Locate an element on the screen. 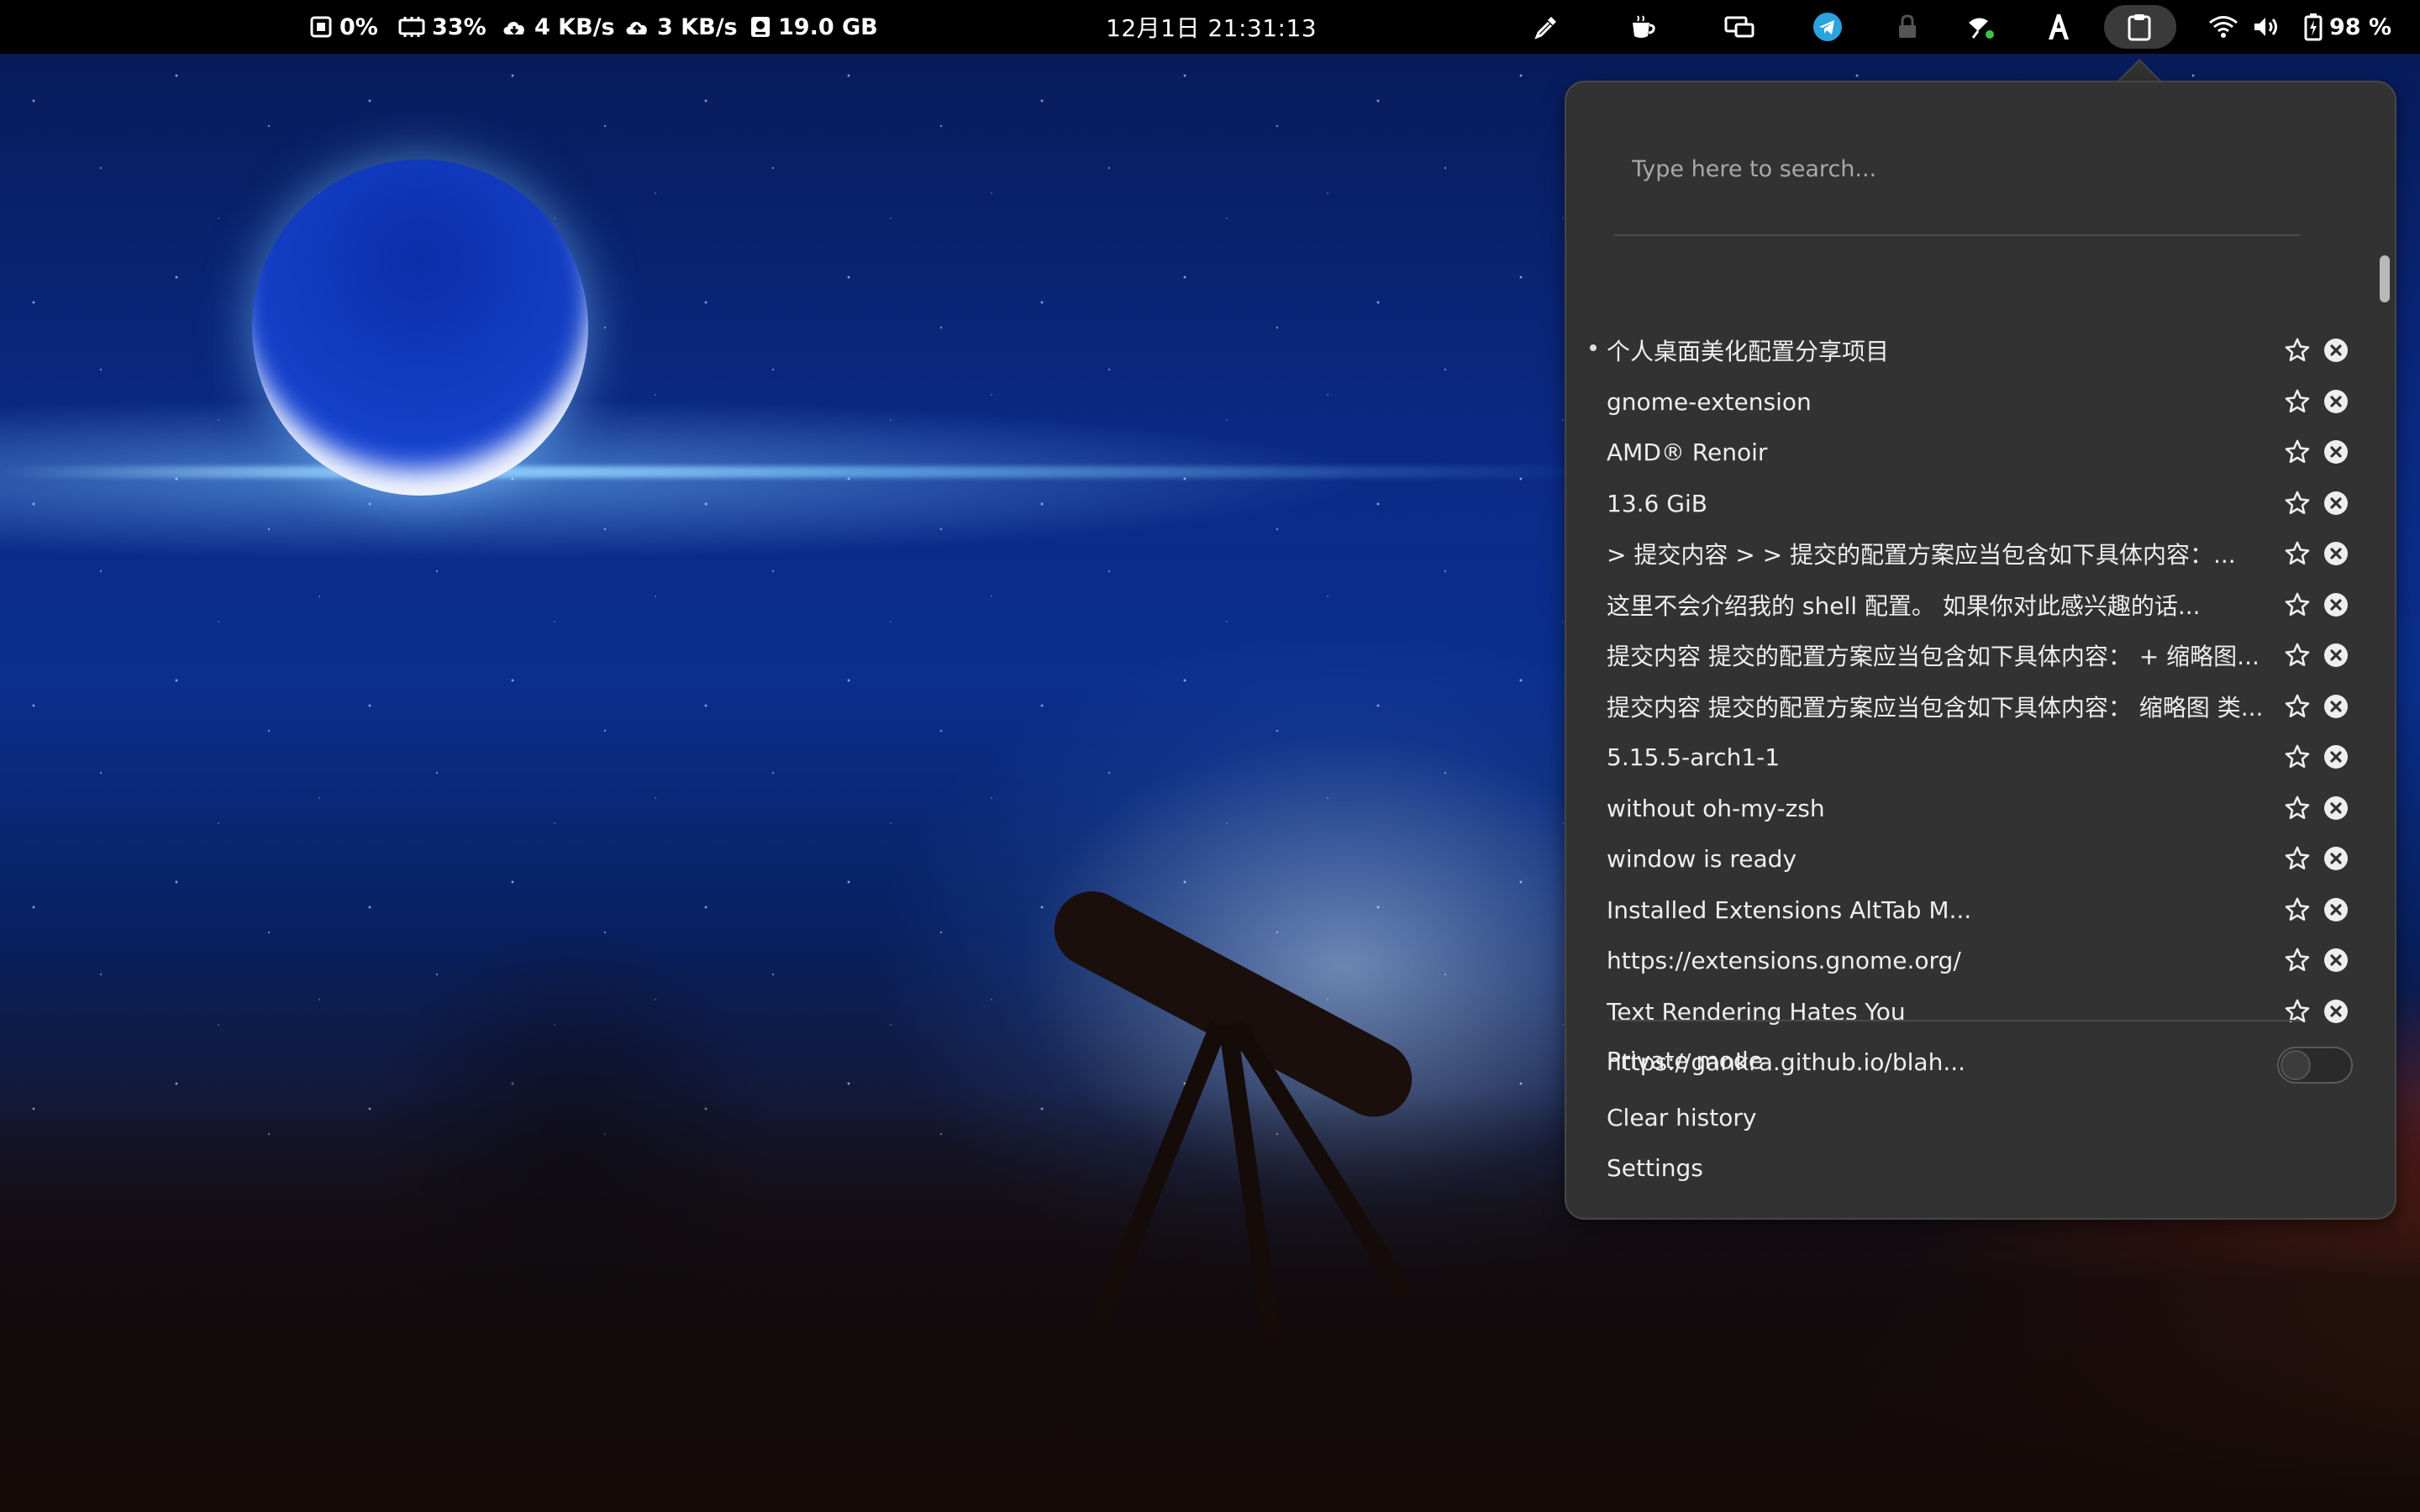  clock: 12月1日 21:31:13 is located at coordinates (1211, 27).